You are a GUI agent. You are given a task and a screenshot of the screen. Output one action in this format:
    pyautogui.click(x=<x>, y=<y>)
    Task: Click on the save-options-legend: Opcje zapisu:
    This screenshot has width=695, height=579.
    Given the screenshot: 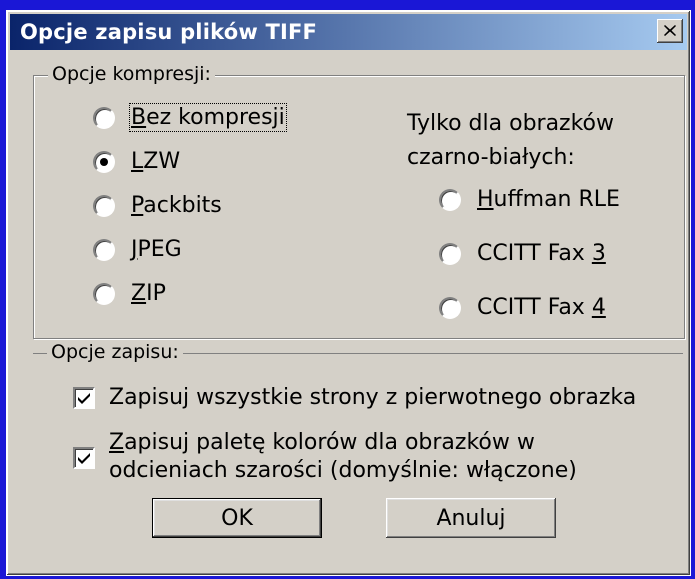 What is the action you would take?
    pyautogui.click(x=115, y=352)
    